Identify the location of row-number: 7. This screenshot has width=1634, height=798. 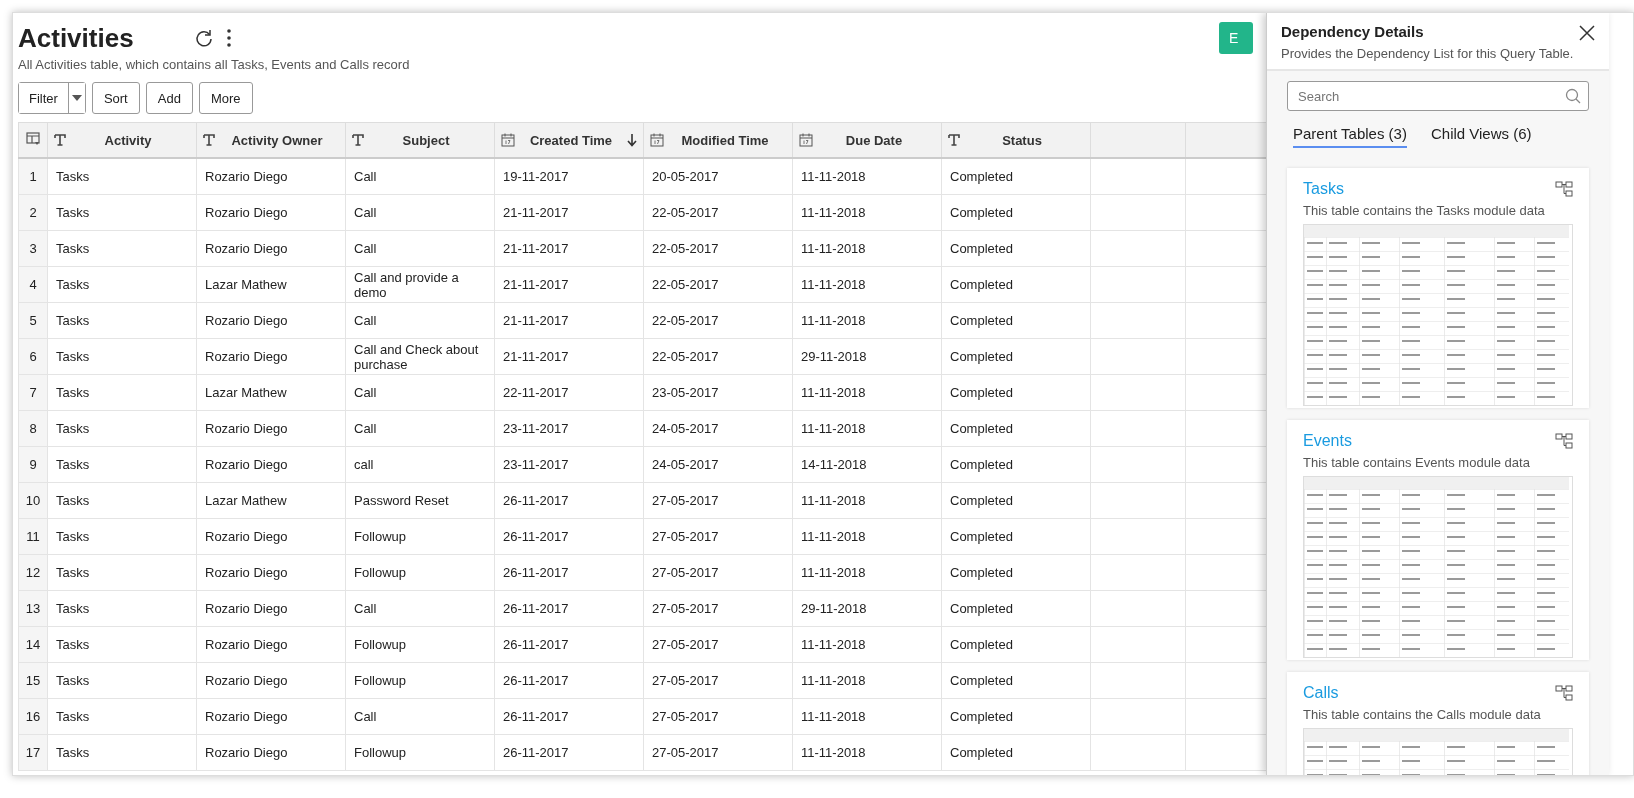
(33, 392).